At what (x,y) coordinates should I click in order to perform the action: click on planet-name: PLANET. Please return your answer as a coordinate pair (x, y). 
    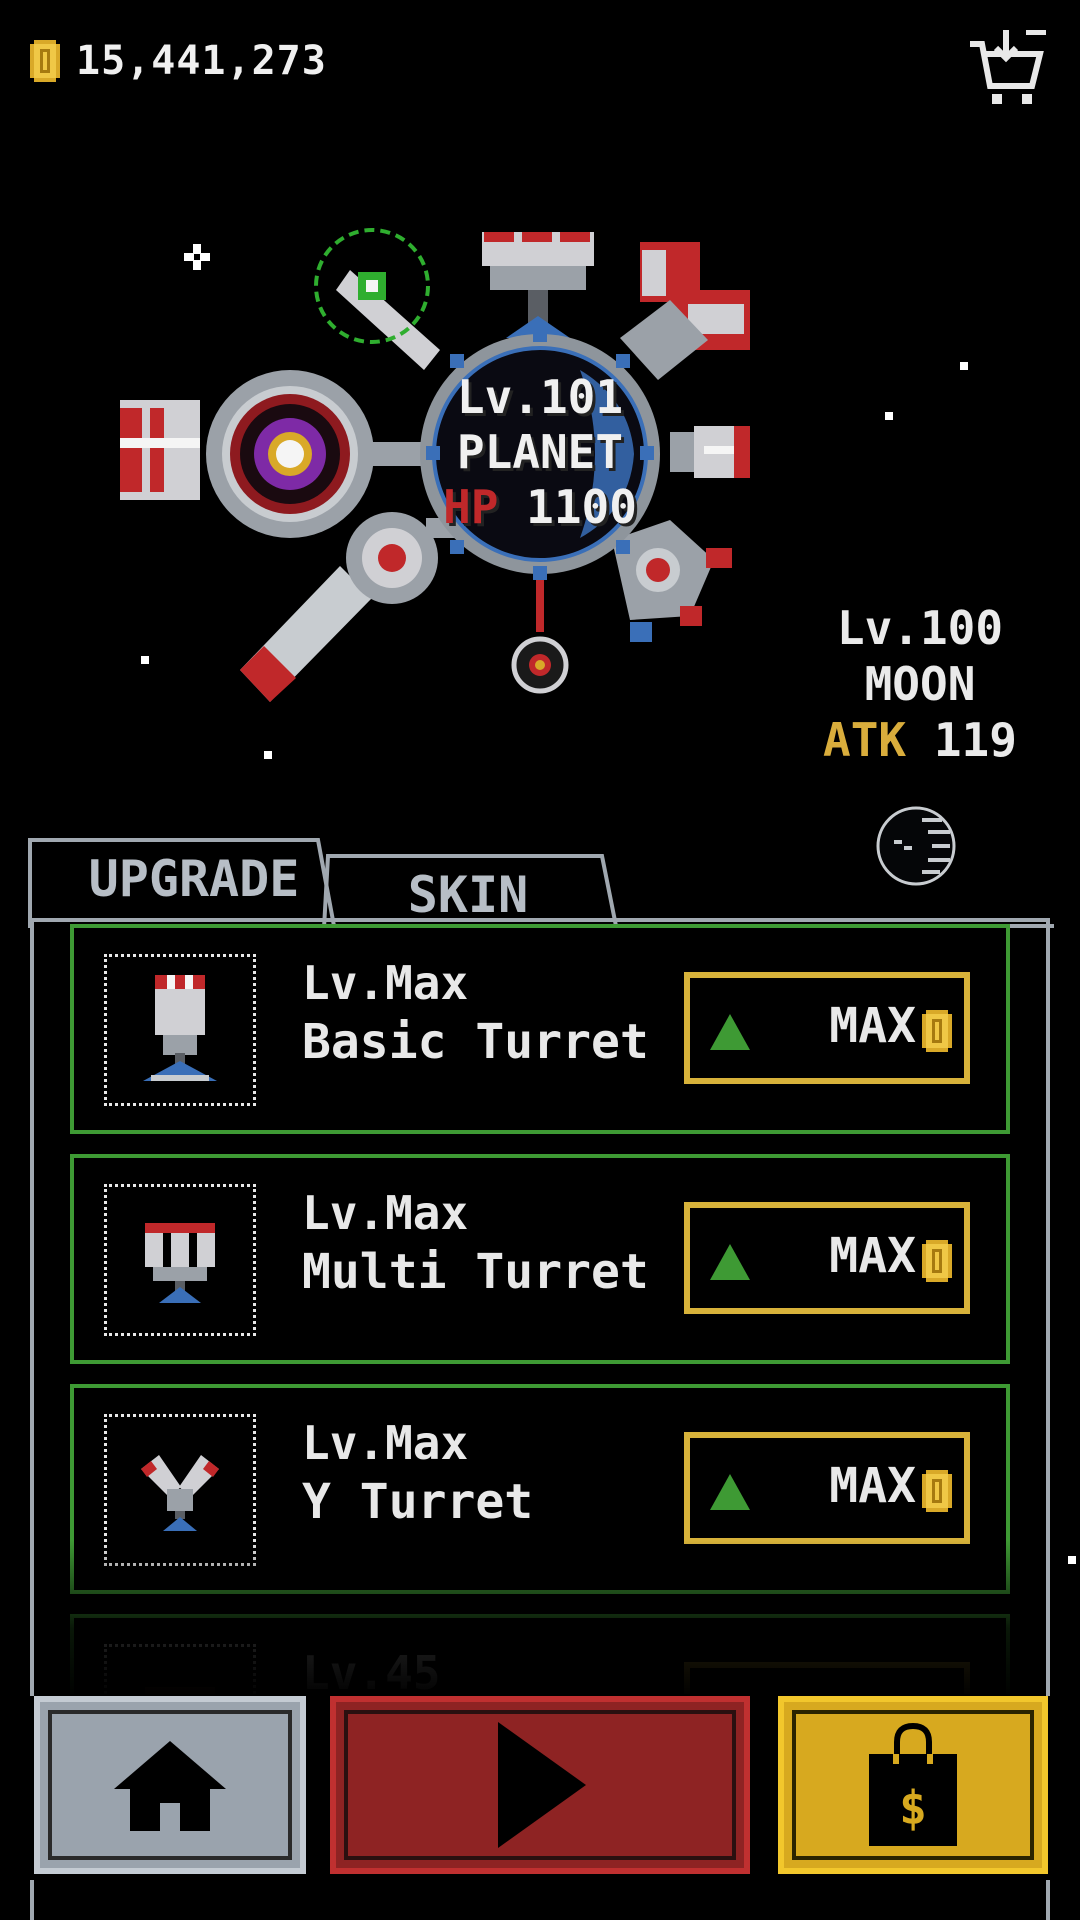
    Looking at the image, I should click on (540, 452).